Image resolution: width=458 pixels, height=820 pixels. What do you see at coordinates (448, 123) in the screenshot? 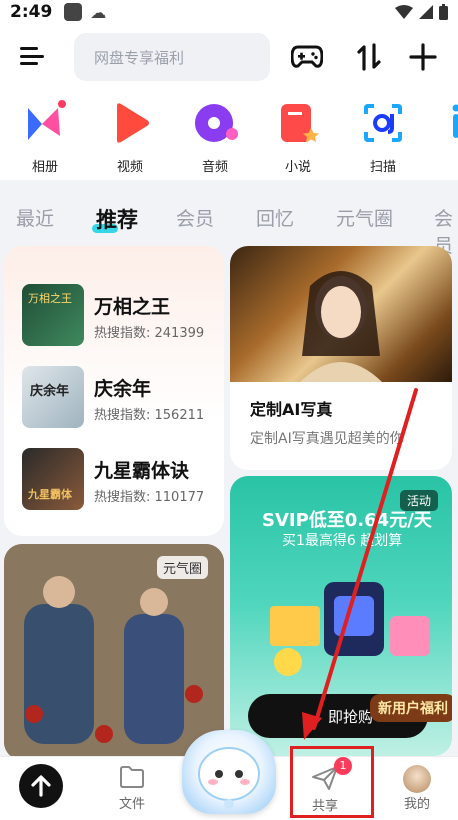
I see `more-app-icon` at bounding box center [448, 123].